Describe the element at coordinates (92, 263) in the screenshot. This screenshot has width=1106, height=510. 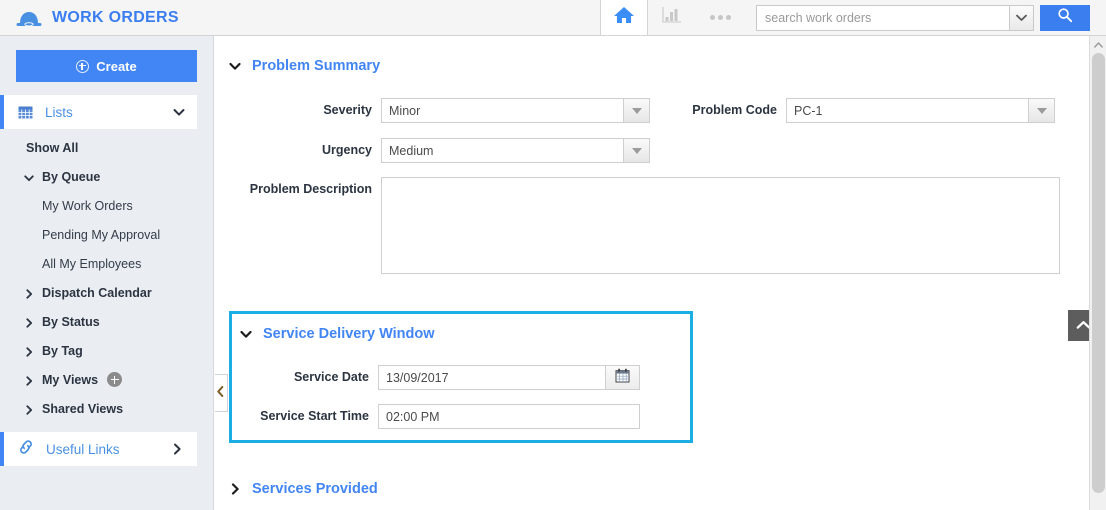
I see `sidebar-item-label: All My Employees` at that location.